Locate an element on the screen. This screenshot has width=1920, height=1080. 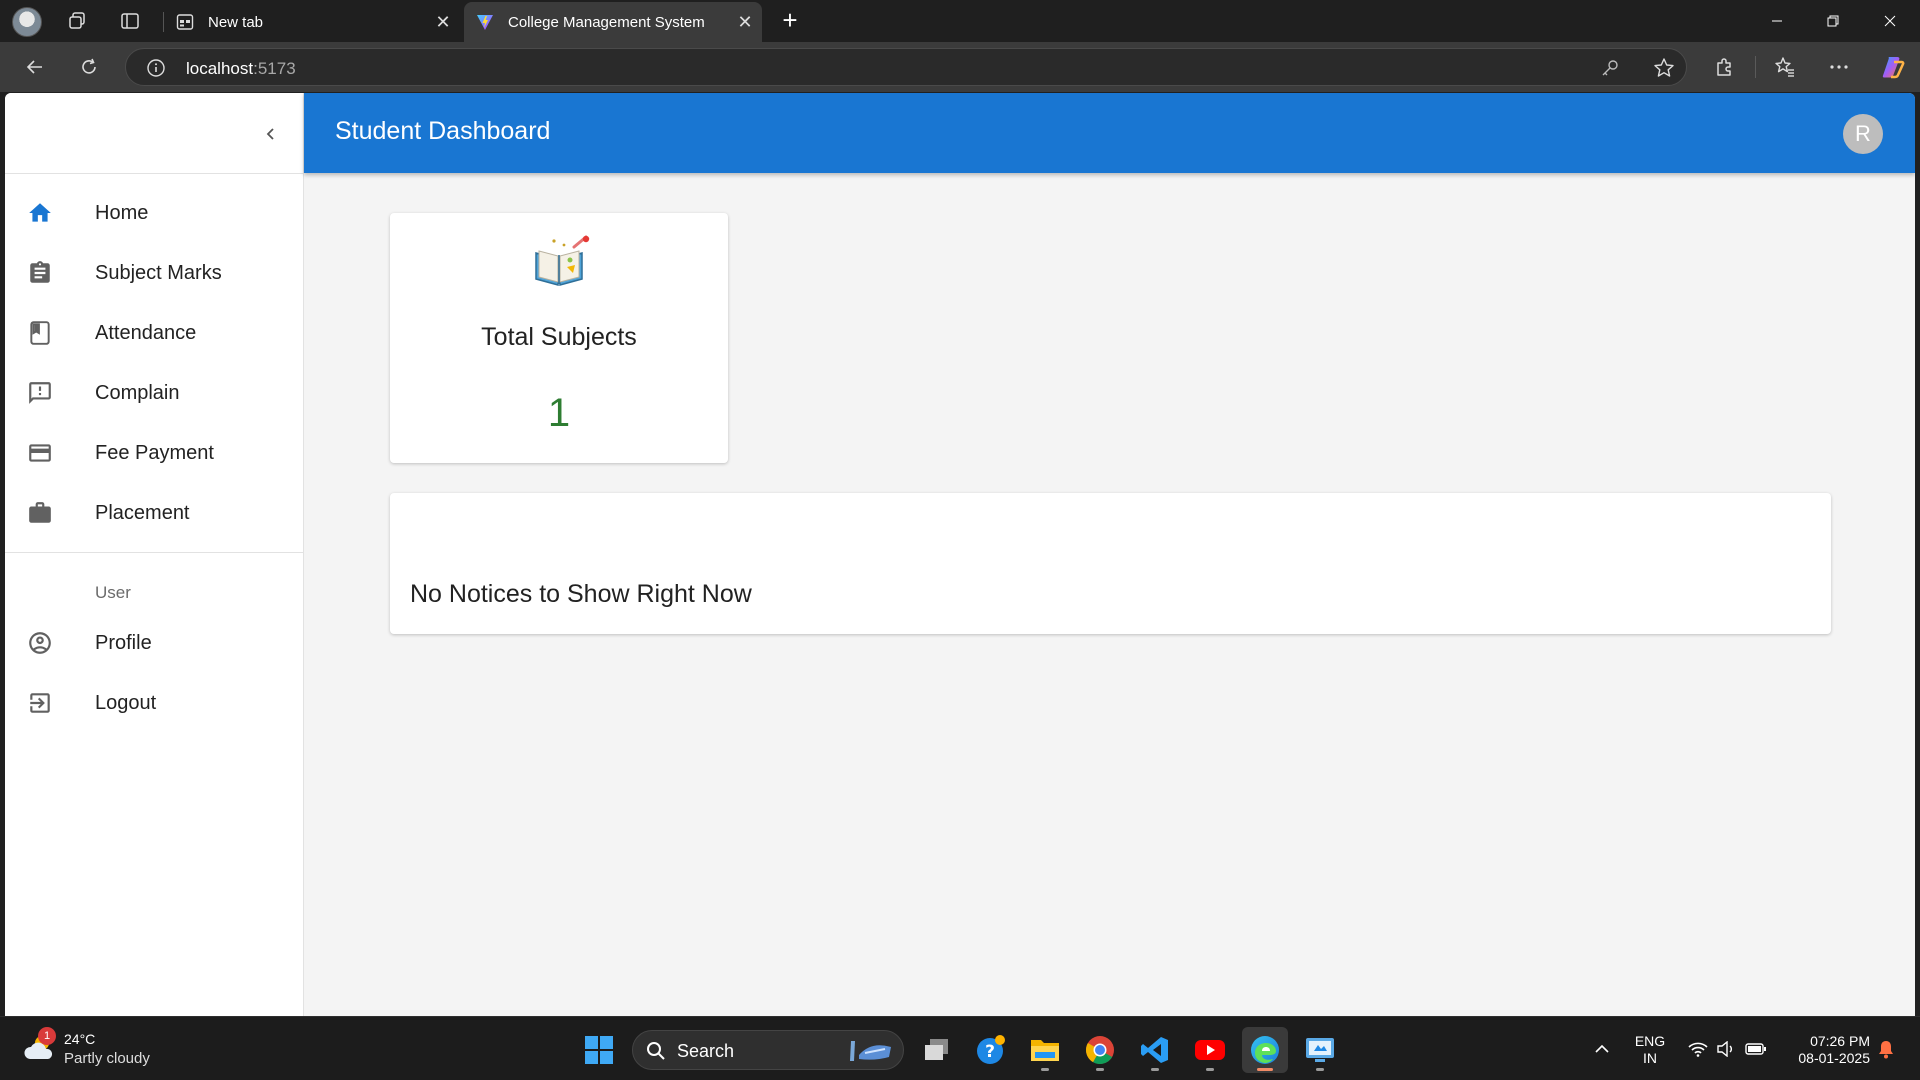
site-info-icon is located at coordinates (156, 68).